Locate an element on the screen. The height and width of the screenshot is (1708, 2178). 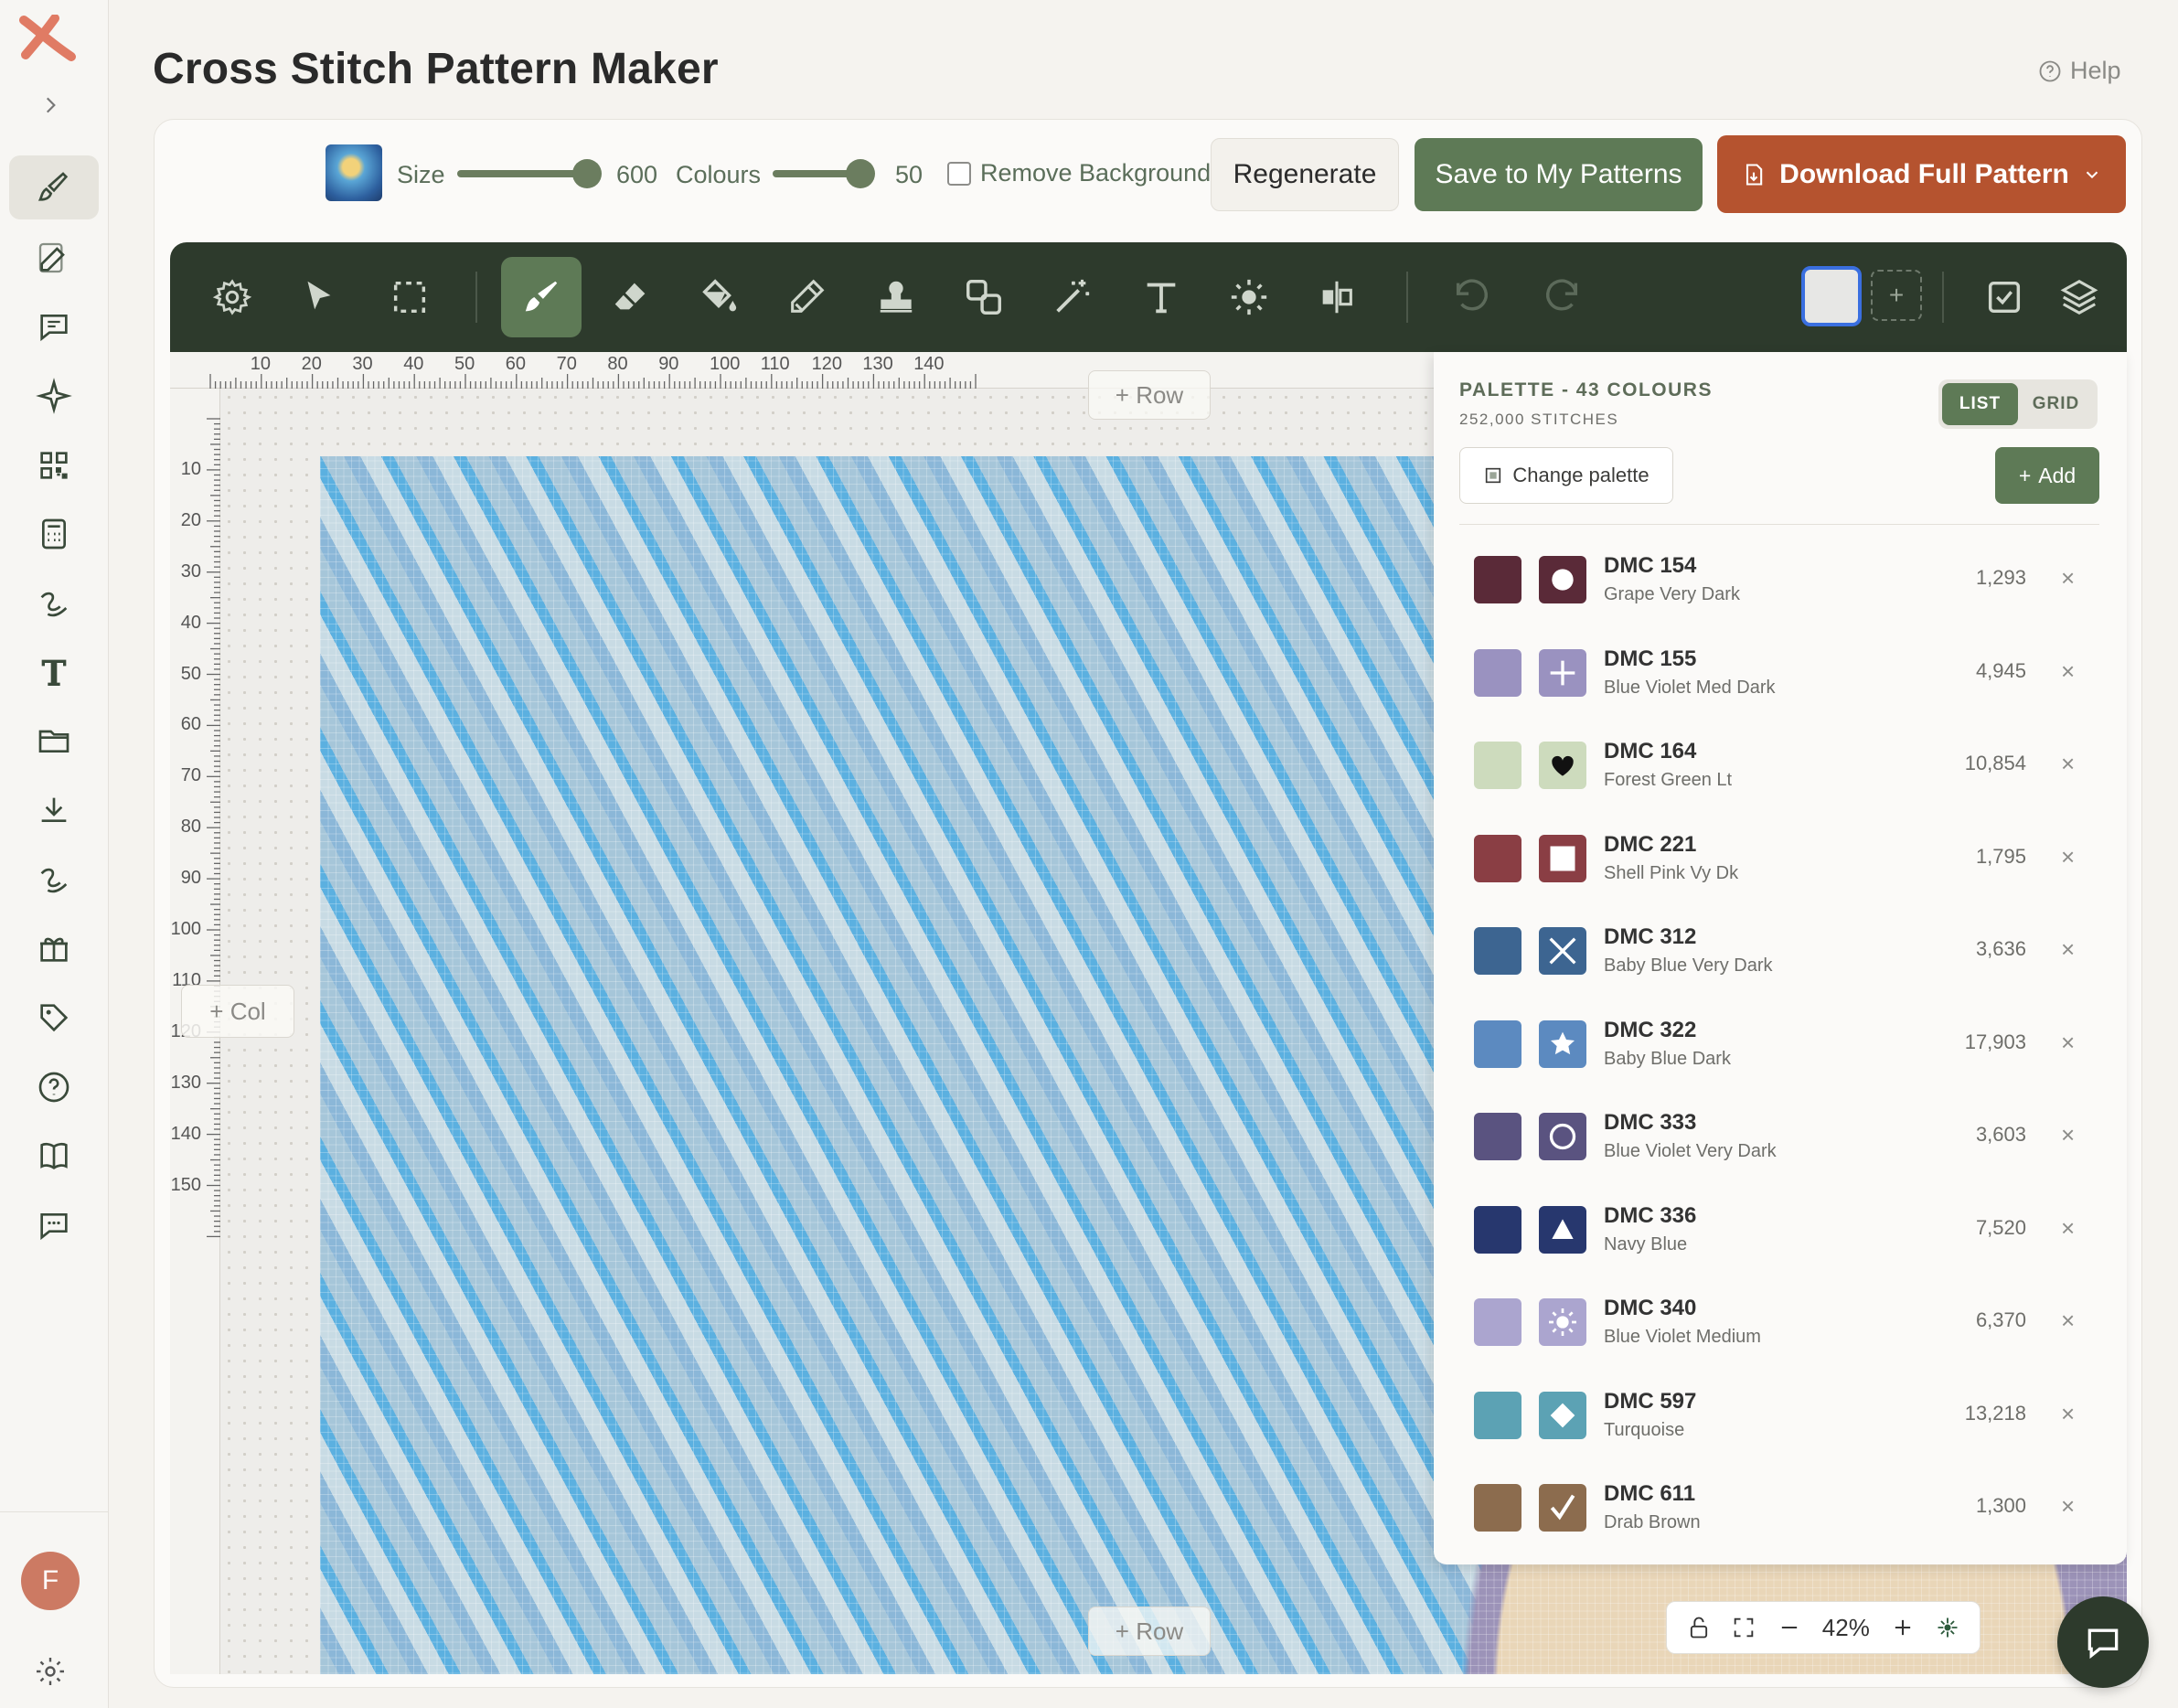
regenerate-button: Regenerate is located at coordinates (1305, 175).